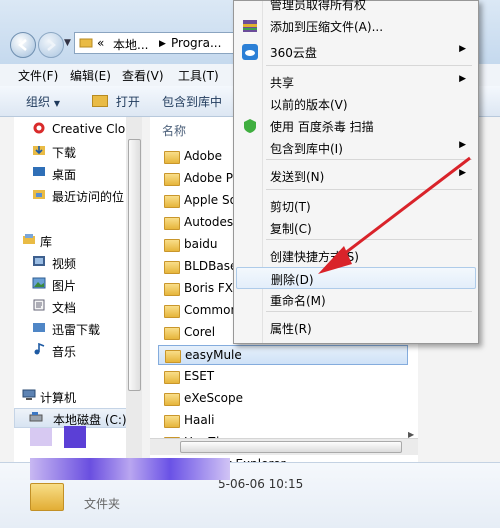 The width and height of the screenshot is (500, 528). Describe the element at coordinates (356, 328) in the screenshot. I see `context-menu-item: 属性(R)` at that location.